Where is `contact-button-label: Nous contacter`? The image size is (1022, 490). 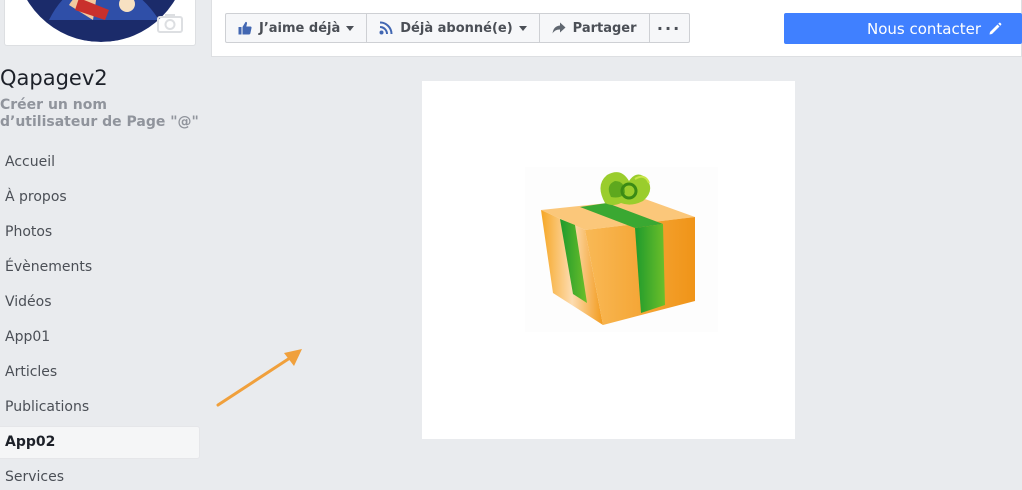 contact-button-label: Nous contacter is located at coordinates (923, 28).